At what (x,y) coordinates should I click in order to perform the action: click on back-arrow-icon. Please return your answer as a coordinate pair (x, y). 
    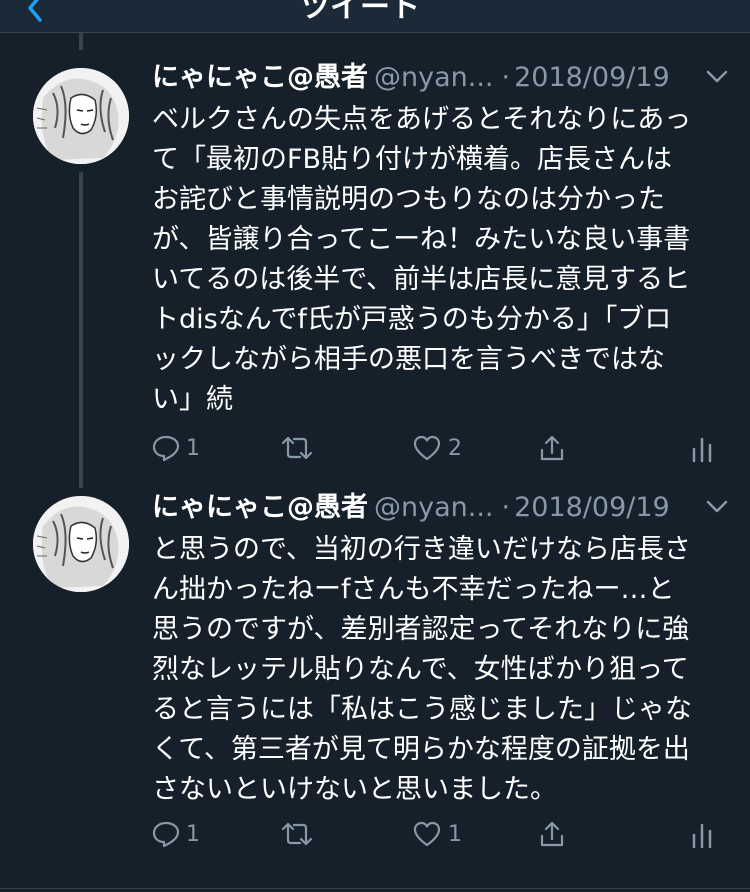
    Looking at the image, I should click on (37, 12).